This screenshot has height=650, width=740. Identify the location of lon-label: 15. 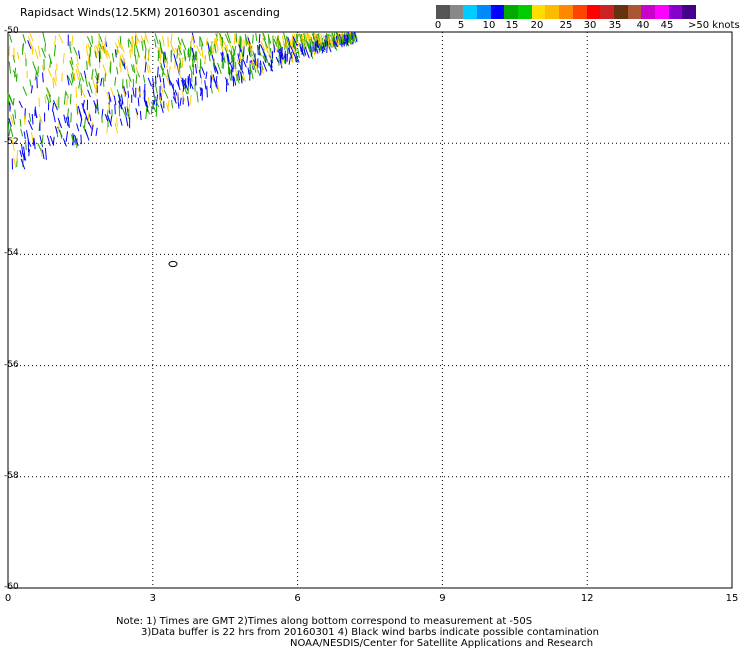
(732, 598).